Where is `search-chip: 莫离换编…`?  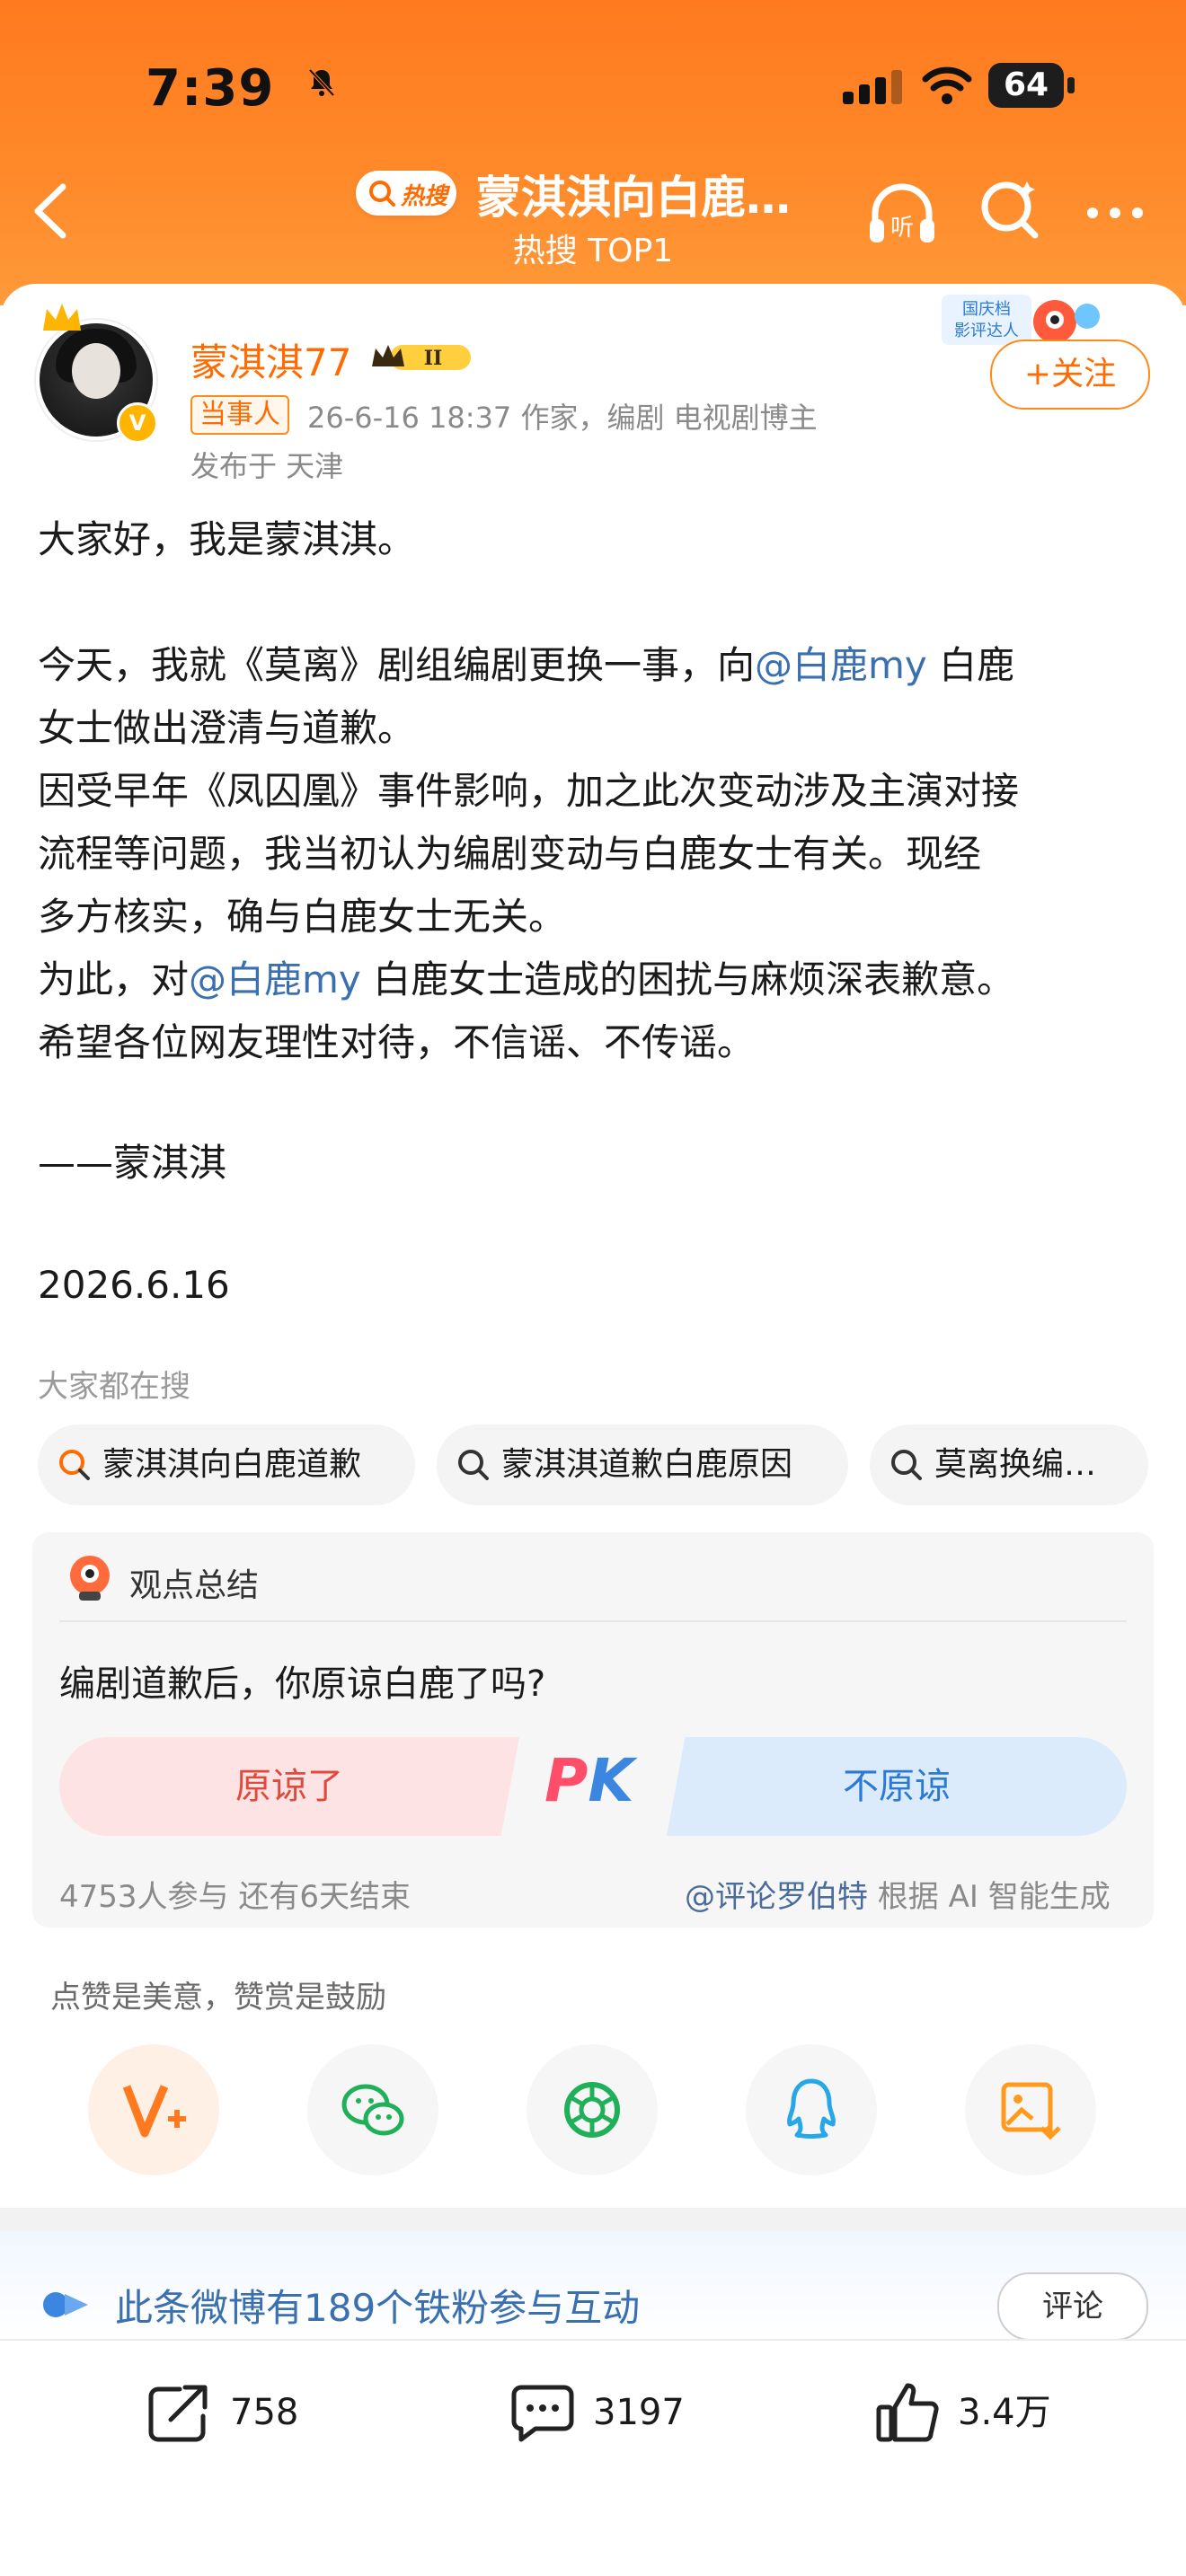
search-chip: 莫离换编… is located at coordinates (1009, 1465).